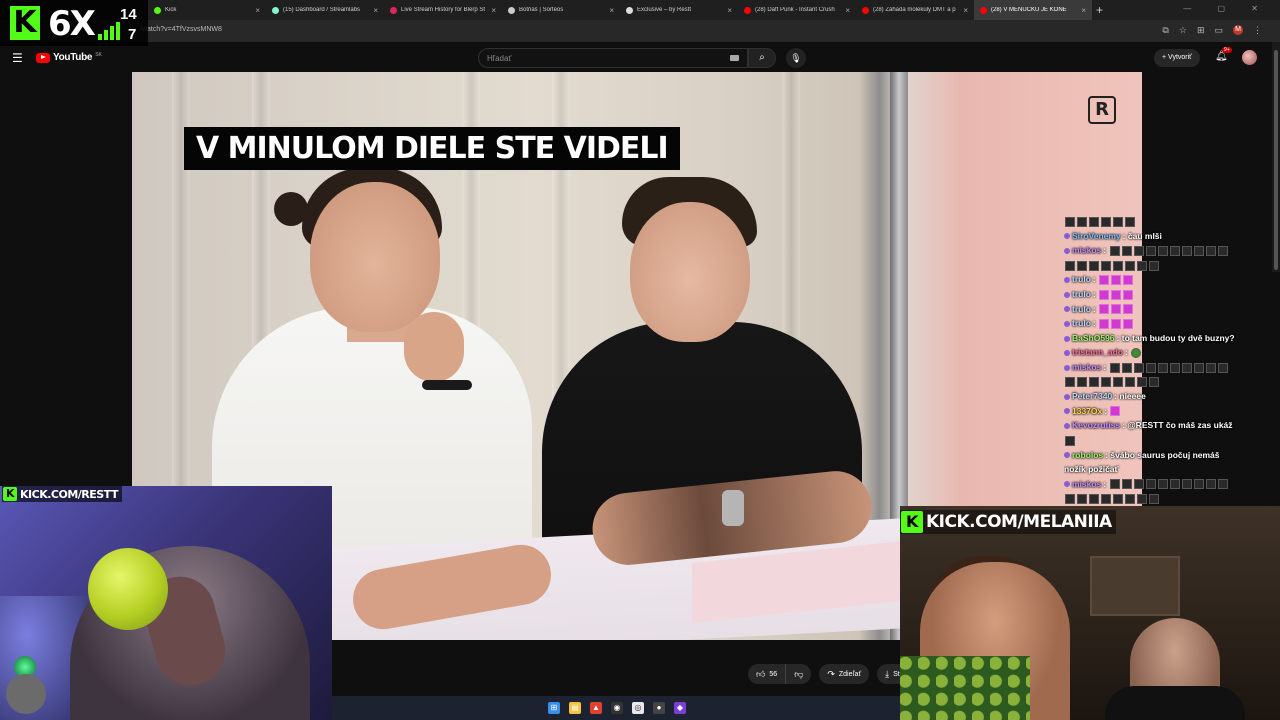 Image resolution: width=1280 pixels, height=720 pixels. I want to click on chat-message: trulo:, so click(1171, 309).